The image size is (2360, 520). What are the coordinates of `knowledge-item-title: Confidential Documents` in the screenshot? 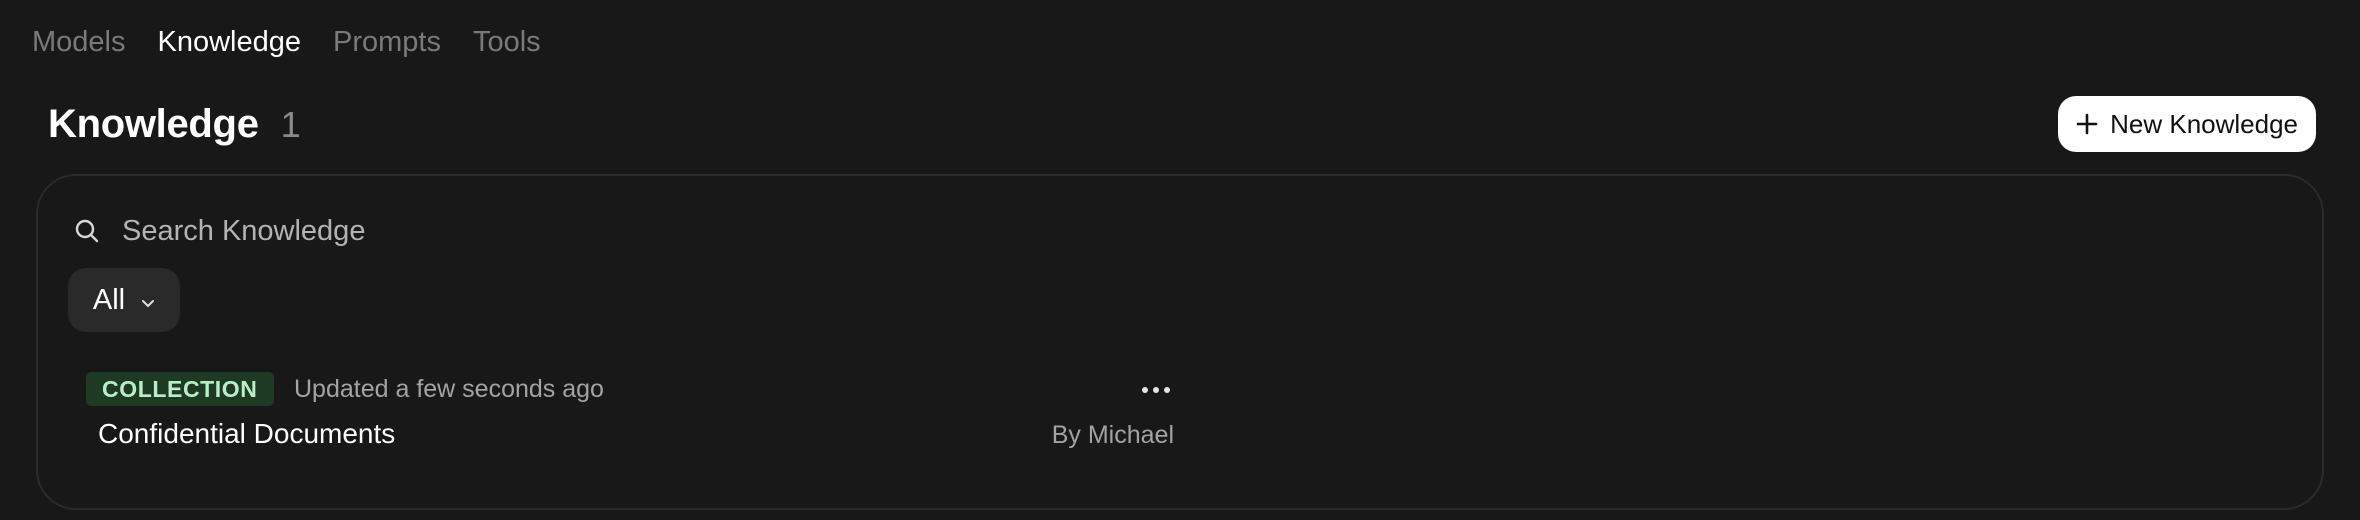 It's located at (247, 433).